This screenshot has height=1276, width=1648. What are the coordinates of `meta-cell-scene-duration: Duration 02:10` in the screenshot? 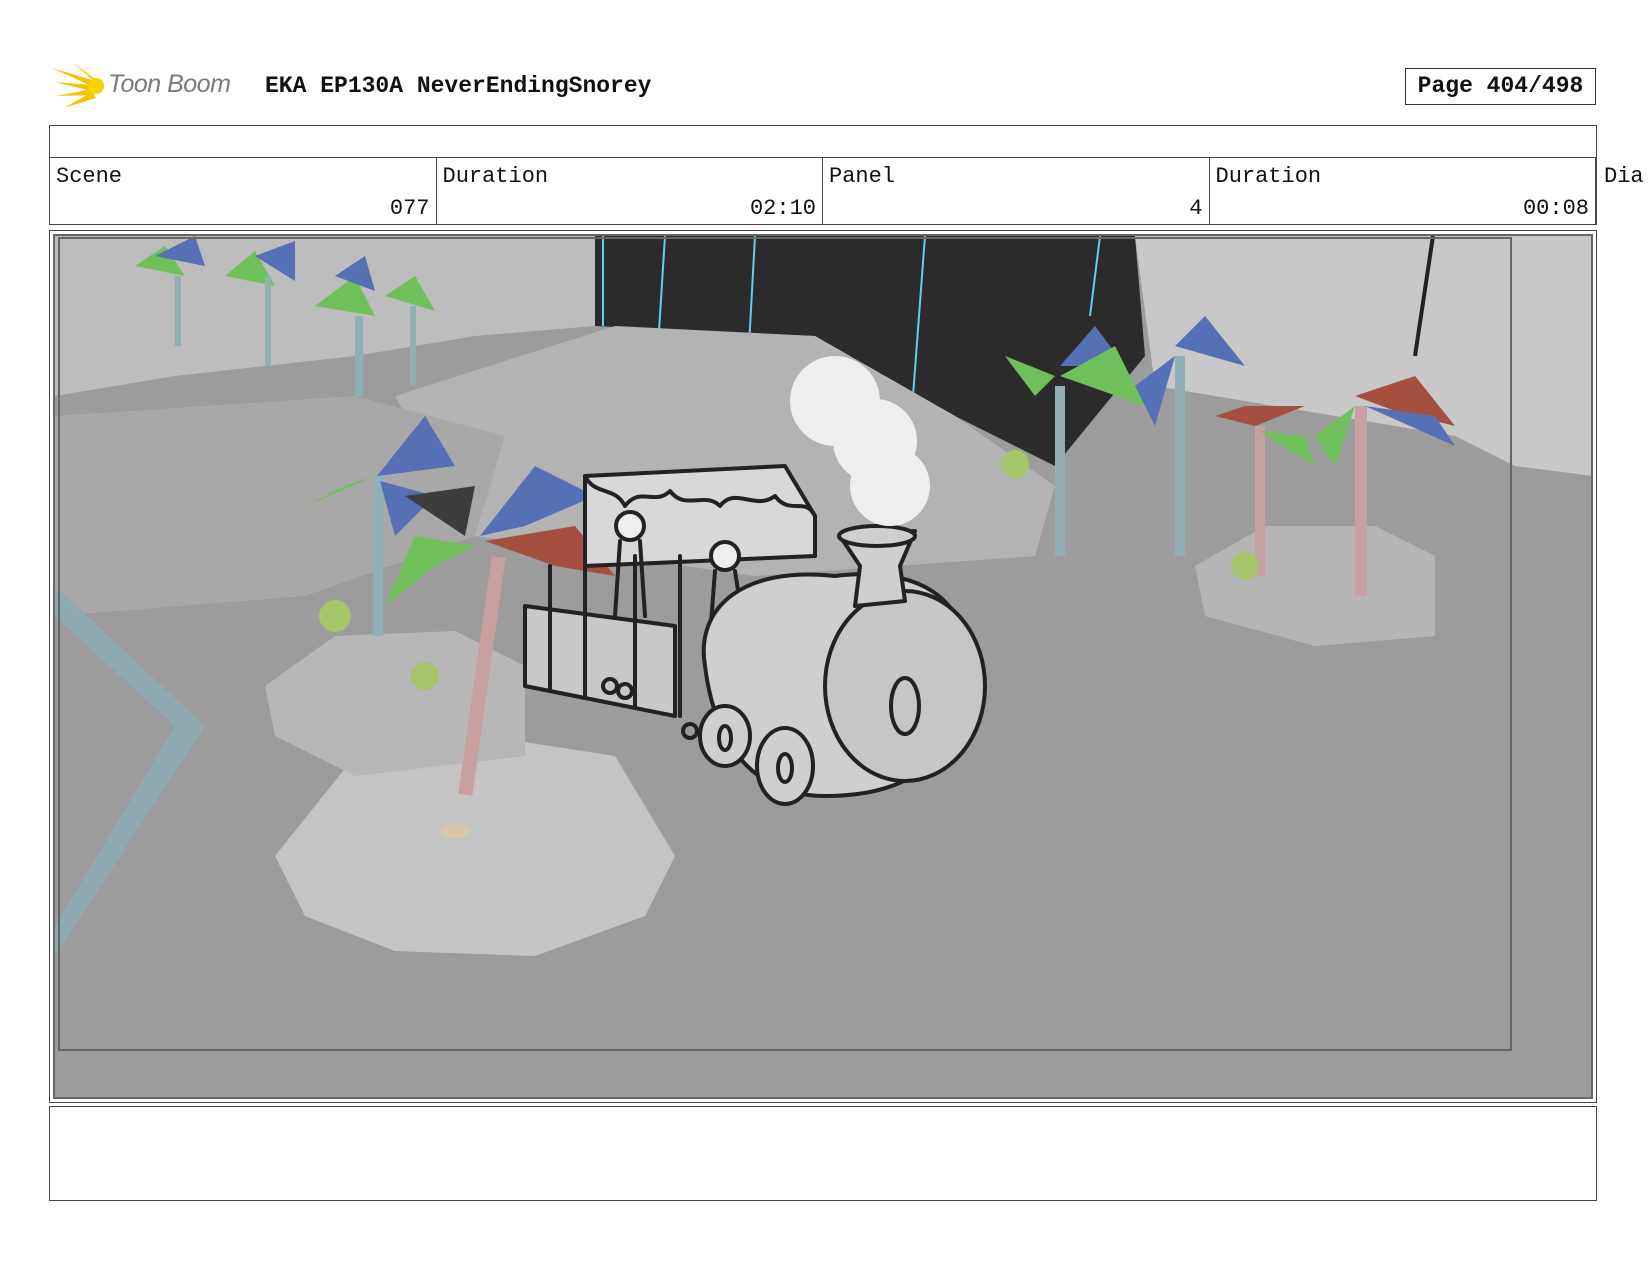 It's located at (630, 191).